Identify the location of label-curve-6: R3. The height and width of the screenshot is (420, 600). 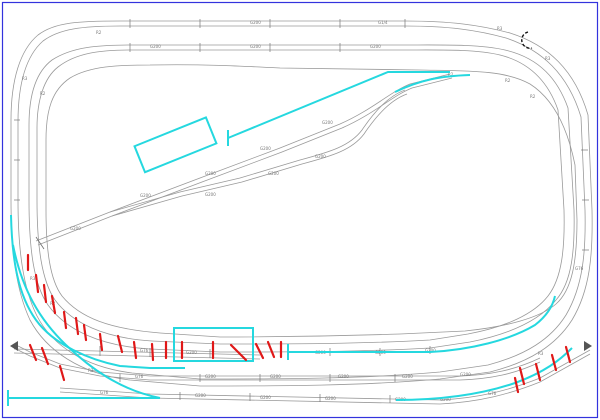
(25, 78).